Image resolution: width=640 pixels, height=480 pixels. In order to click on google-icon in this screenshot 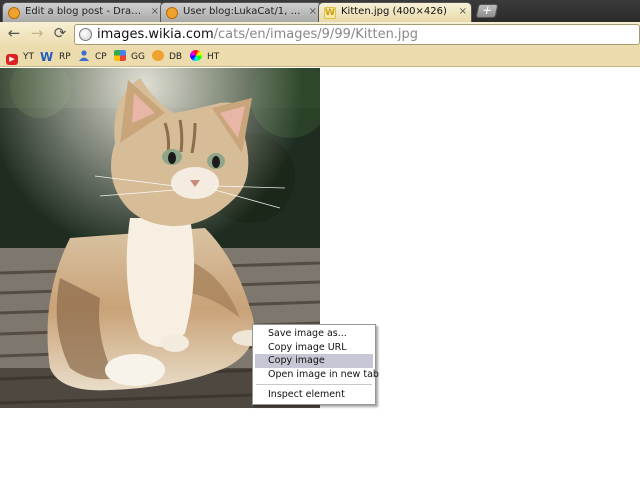, I will do `click(120, 55)`.